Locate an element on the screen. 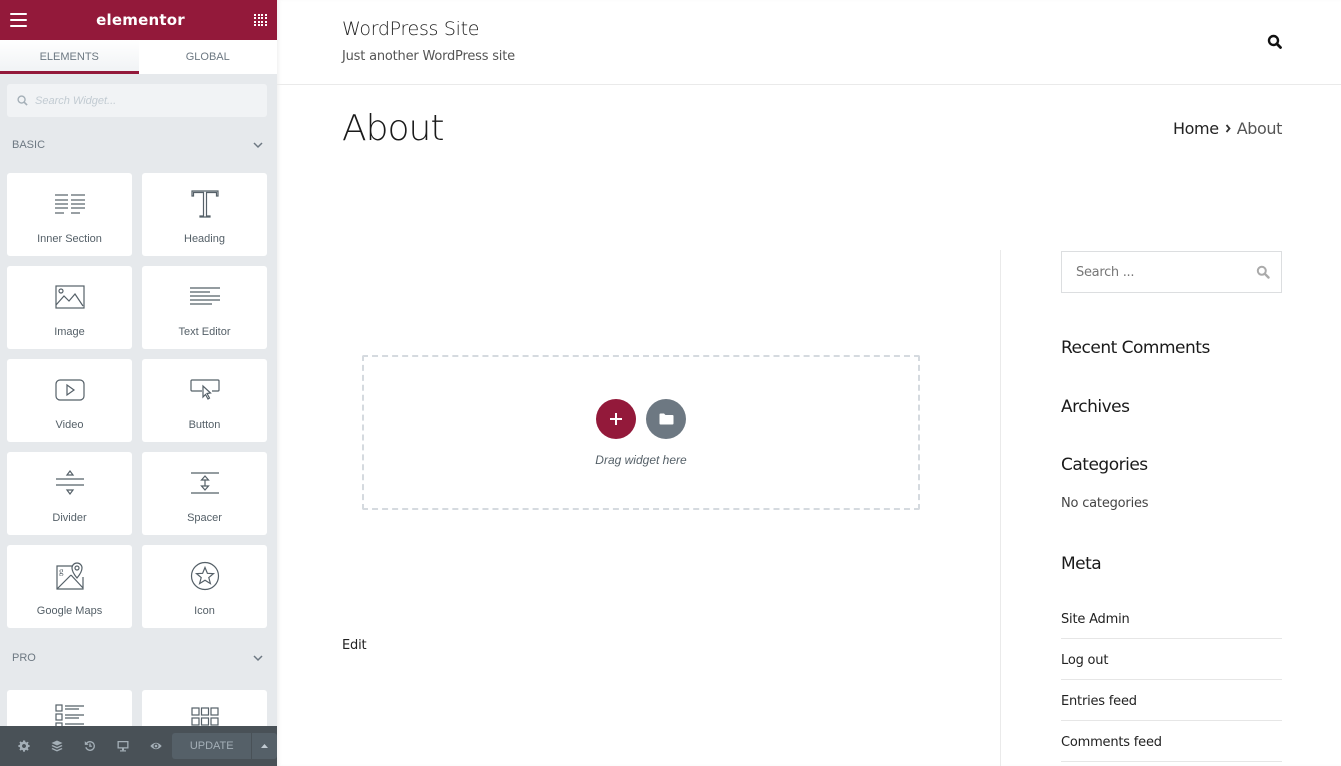 The height and width of the screenshot is (766, 1341). meta-title: Meta is located at coordinates (1081, 564).